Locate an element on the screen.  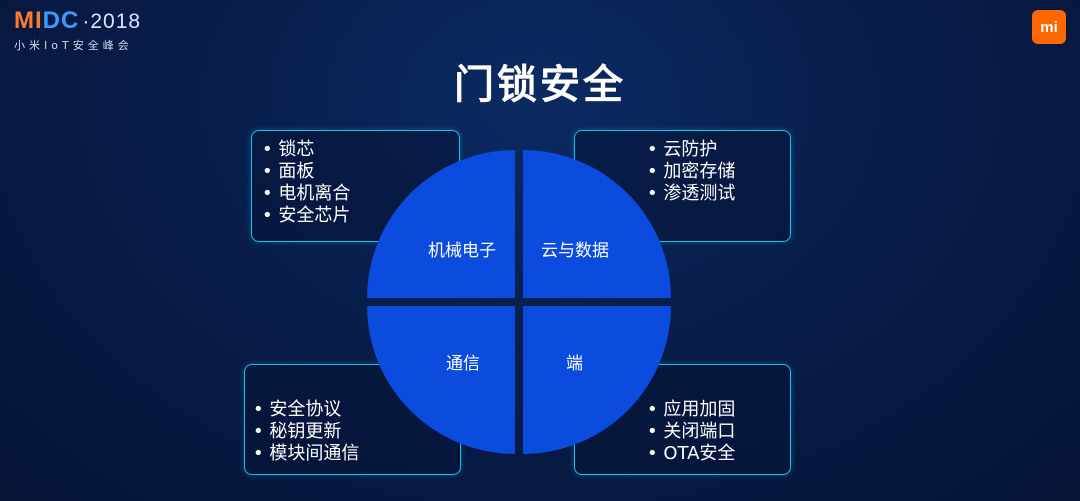
slide-title: 门锁安全 is located at coordinates (540, 85).